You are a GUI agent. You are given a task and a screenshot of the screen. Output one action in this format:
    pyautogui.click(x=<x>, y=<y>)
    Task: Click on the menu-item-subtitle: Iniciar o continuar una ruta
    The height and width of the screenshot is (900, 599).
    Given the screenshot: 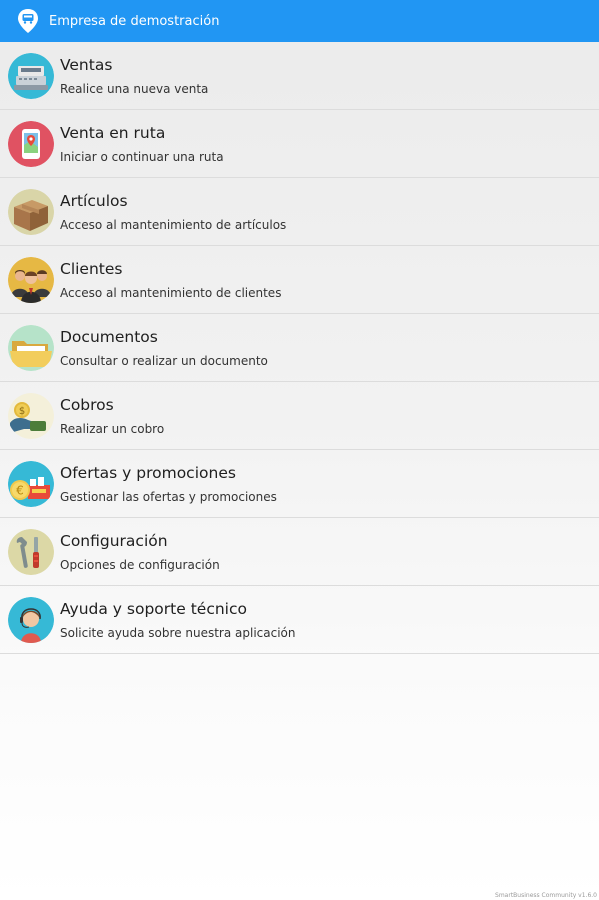 What is the action you would take?
    pyautogui.click(x=142, y=156)
    